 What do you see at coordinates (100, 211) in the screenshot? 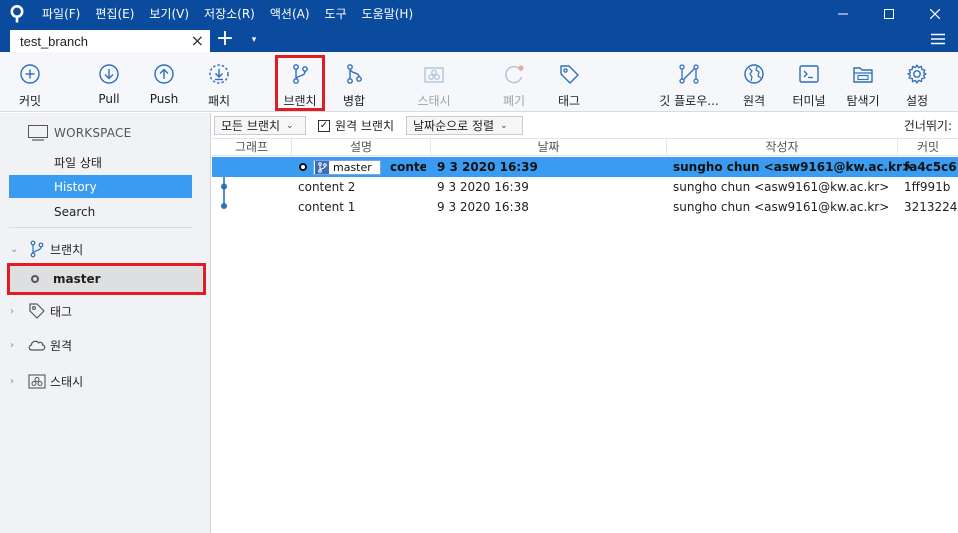
I see `sidebar-item-search: Search` at bounding box center [100, 211].